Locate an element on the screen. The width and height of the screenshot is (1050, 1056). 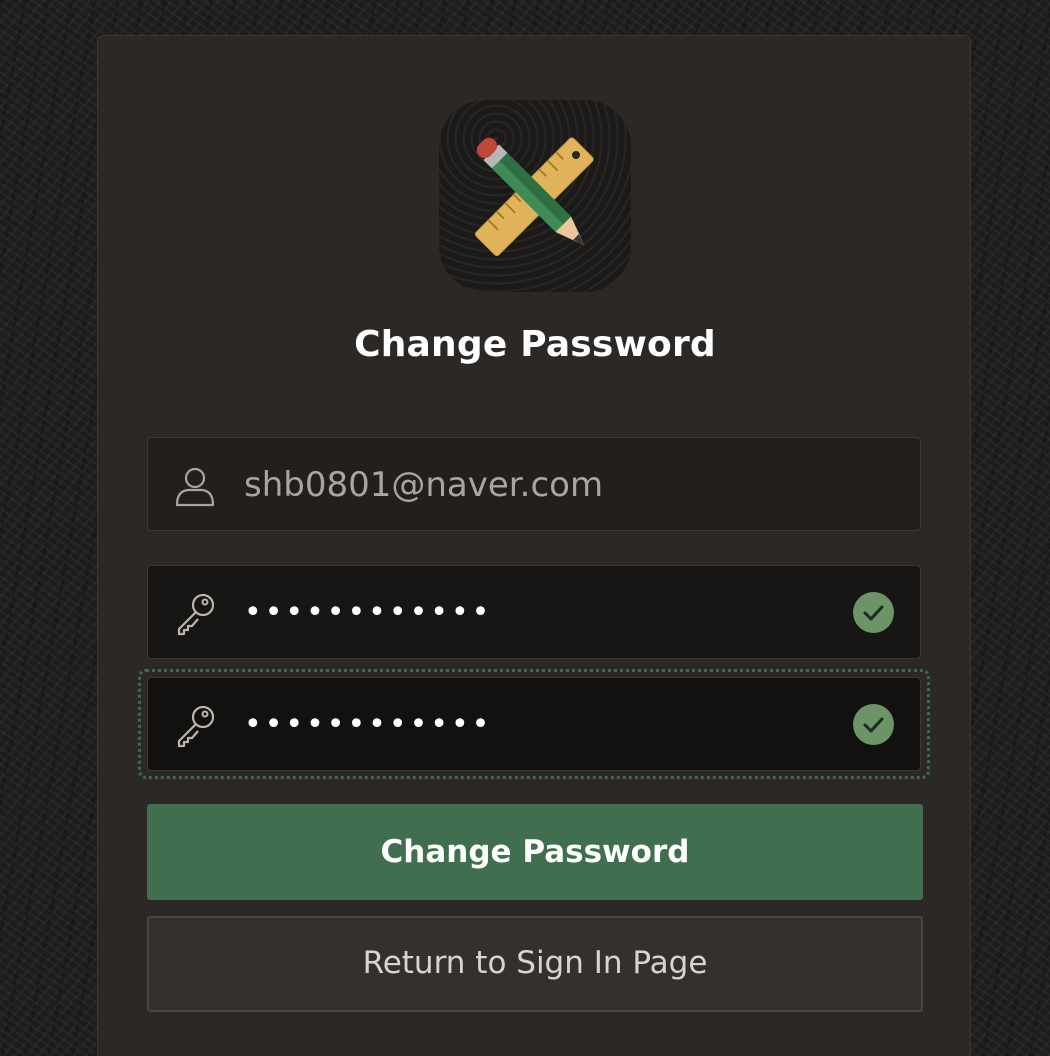
username-value: shb0801@naver.com is located at coordinates (424, 485).